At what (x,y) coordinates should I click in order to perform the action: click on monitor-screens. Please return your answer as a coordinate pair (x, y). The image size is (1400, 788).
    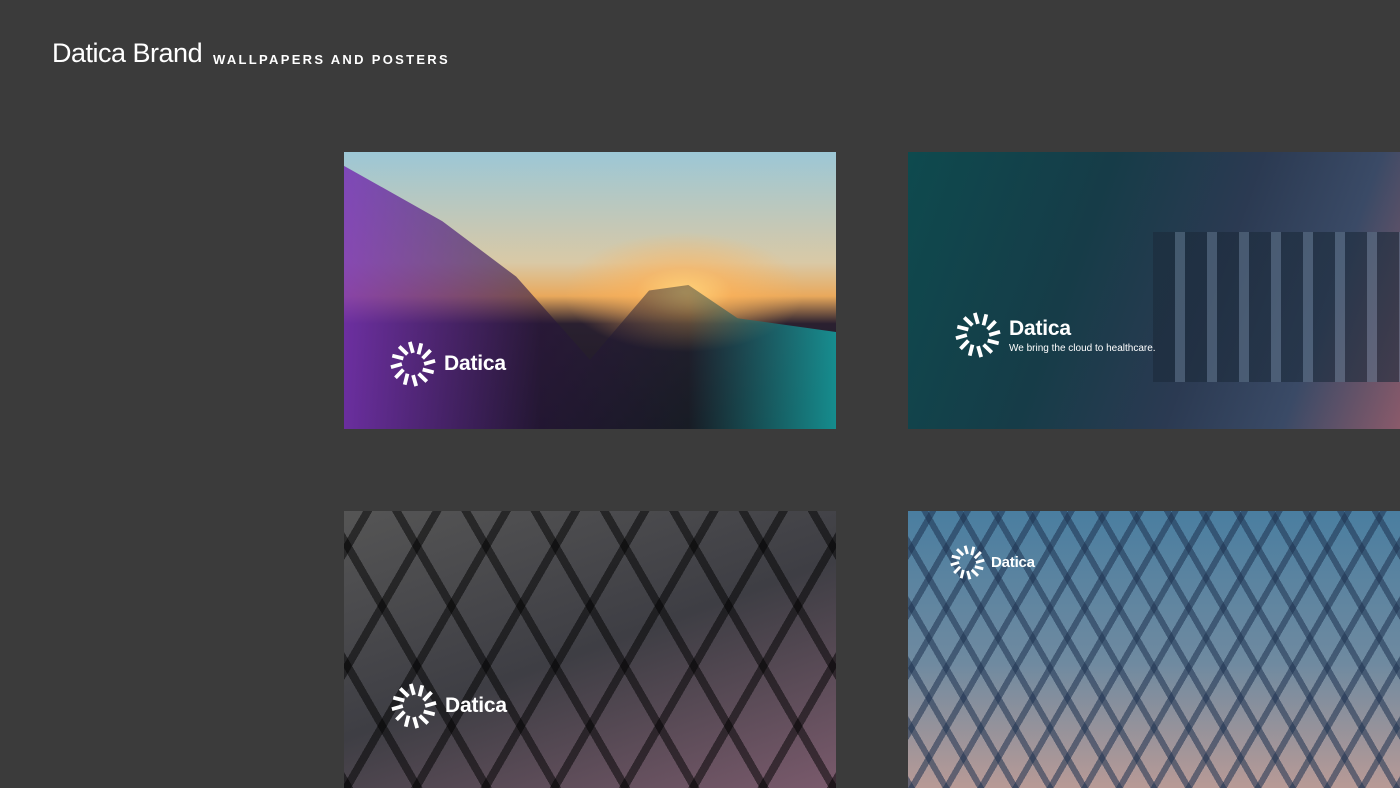
    Looking at the image, I should click on (1276, 307).